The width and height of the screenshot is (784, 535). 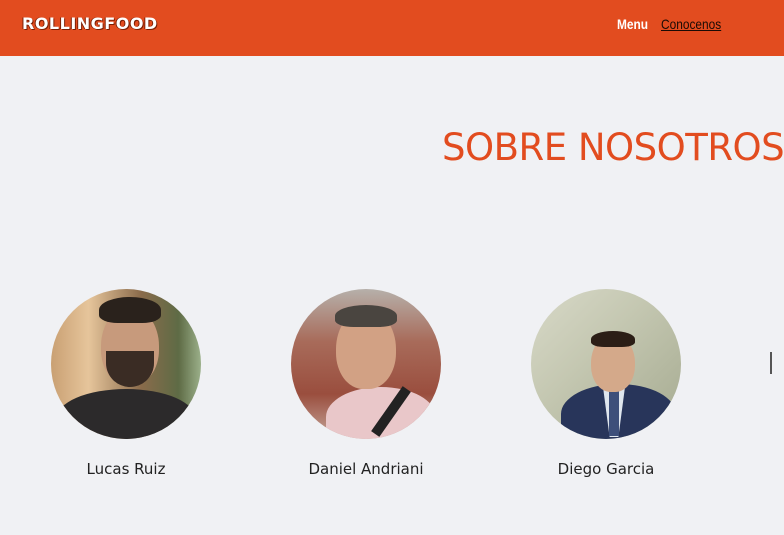 I want to click on team-member-card: Daniel Andriani, so click(x=366, y=383).